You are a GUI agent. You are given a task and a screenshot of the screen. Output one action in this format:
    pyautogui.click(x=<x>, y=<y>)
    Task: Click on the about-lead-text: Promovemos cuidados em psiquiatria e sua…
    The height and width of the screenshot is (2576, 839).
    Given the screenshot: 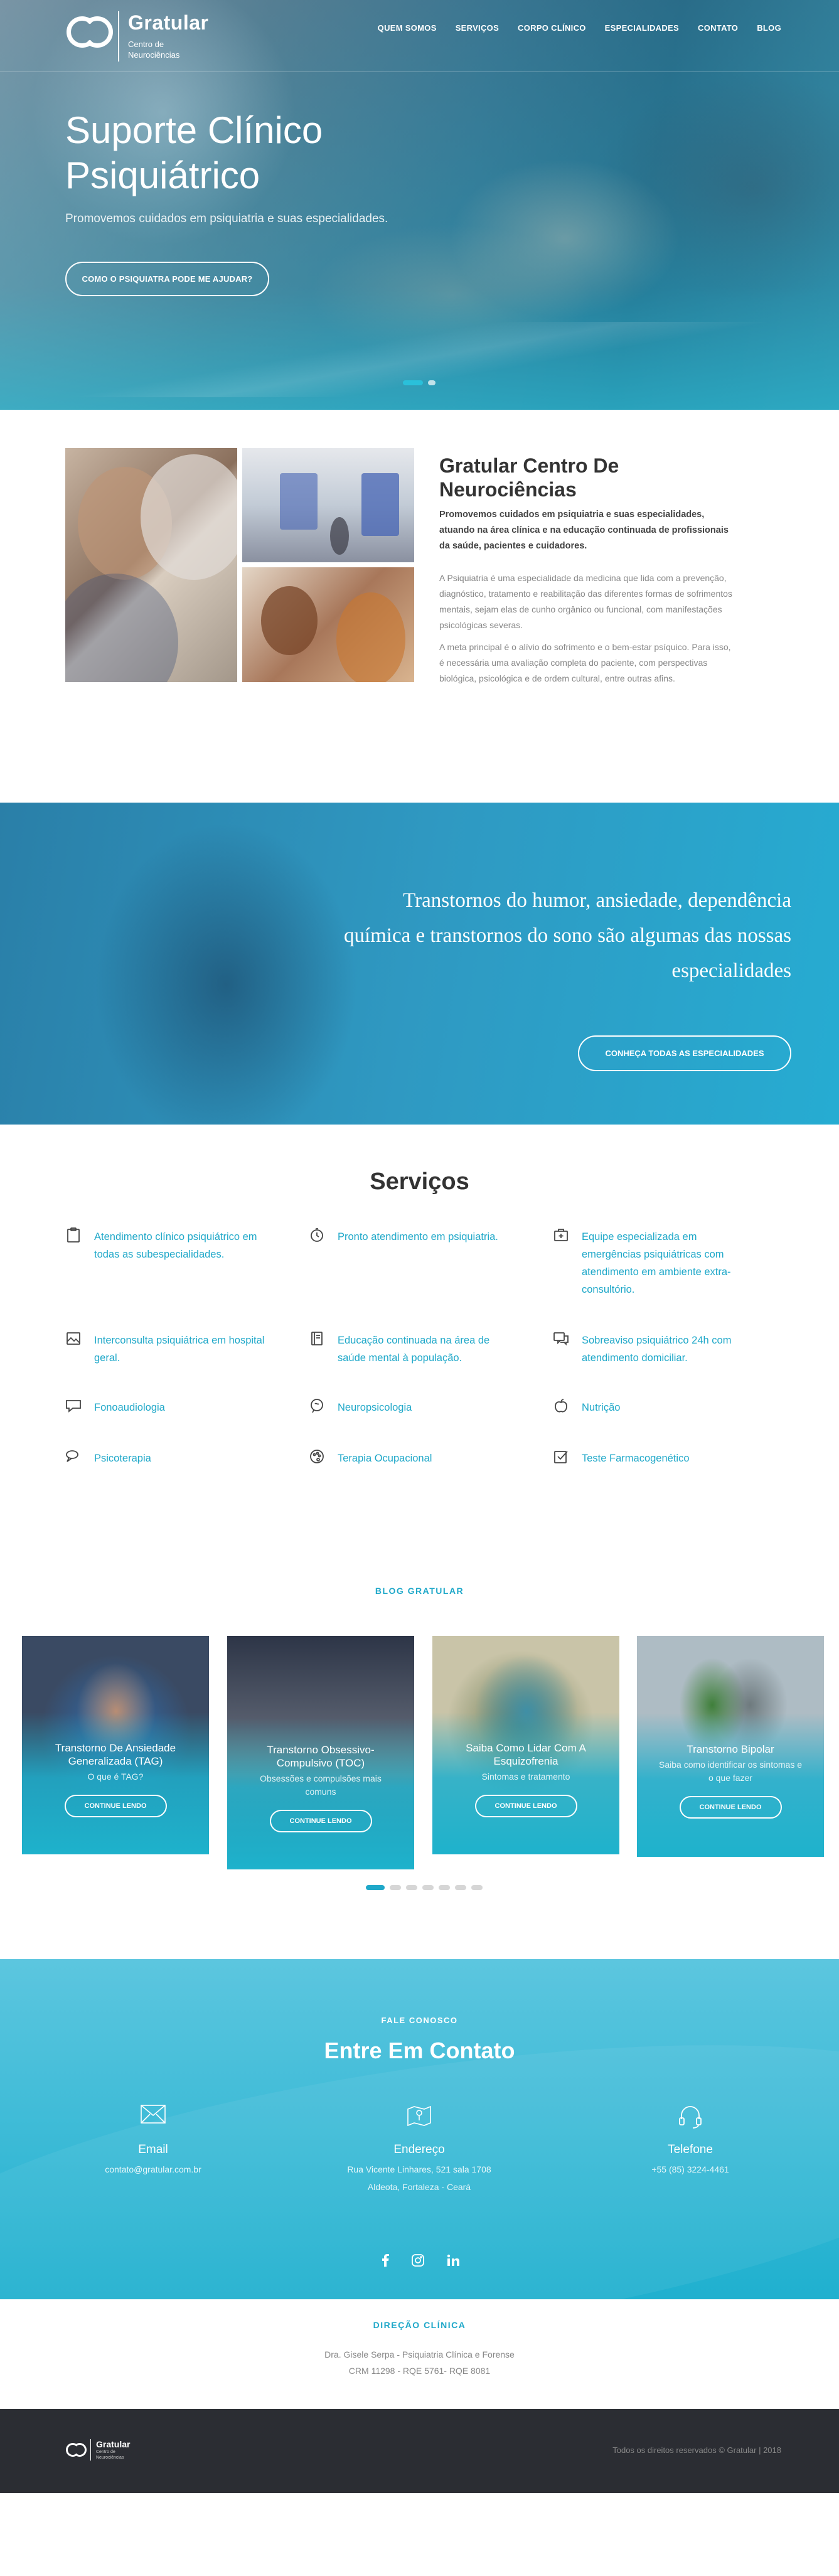 What is the action you would take?
    pyautogui.click(x=584, y=530)
    